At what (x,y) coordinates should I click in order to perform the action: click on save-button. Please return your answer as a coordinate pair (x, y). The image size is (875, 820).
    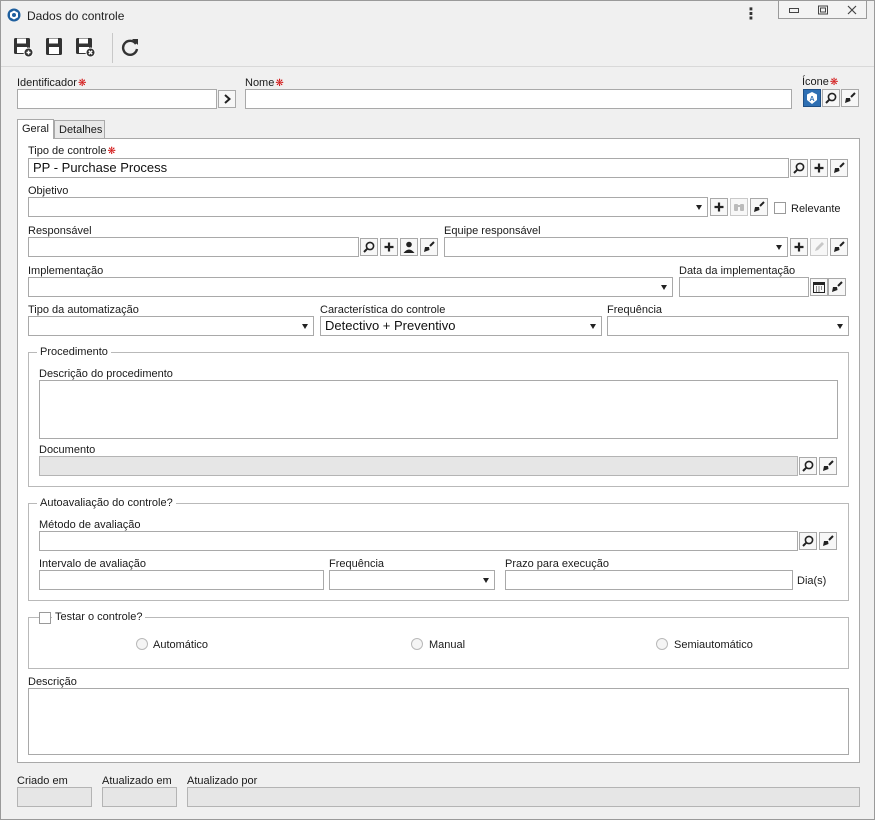
    Looking at the image, I should click on (54, 47).